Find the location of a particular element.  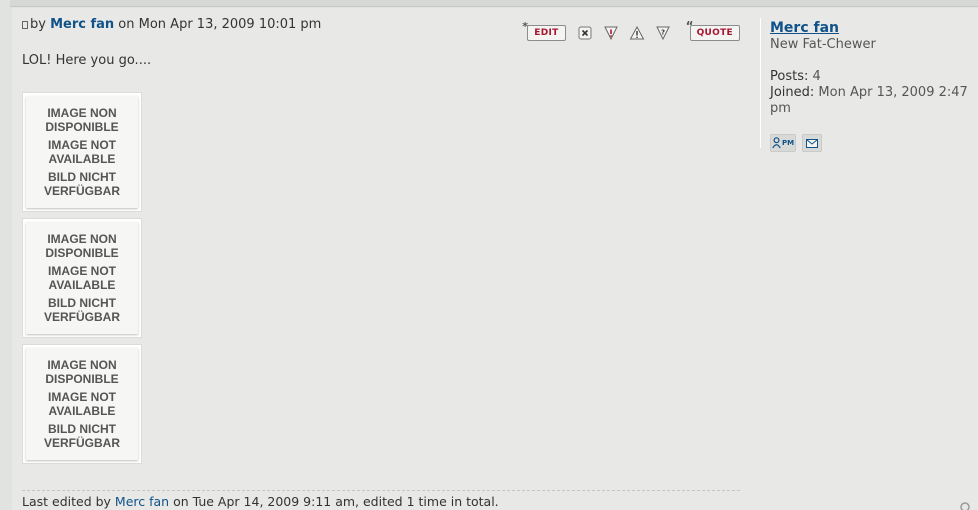

profile-username-link: Merc fan is located at coordinates (804, 28).